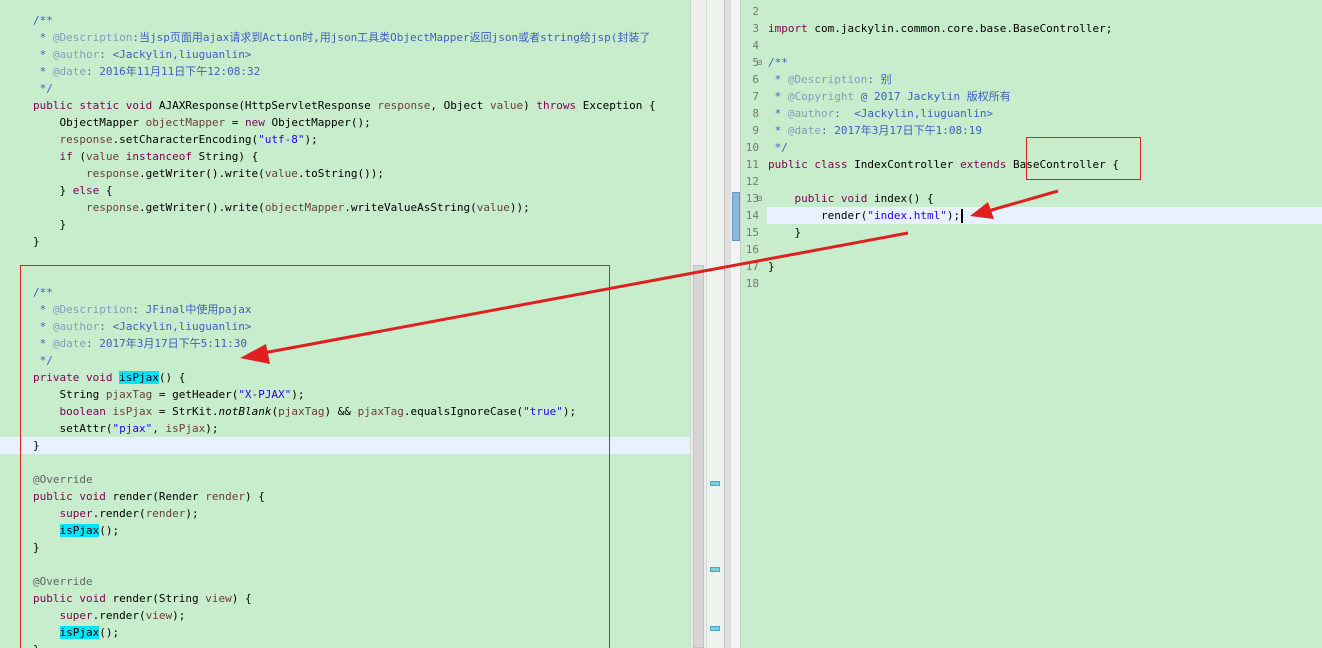 The width and height of the screenshot is (1322, 648). I want to click on line-number: 10, so click(752, 147).